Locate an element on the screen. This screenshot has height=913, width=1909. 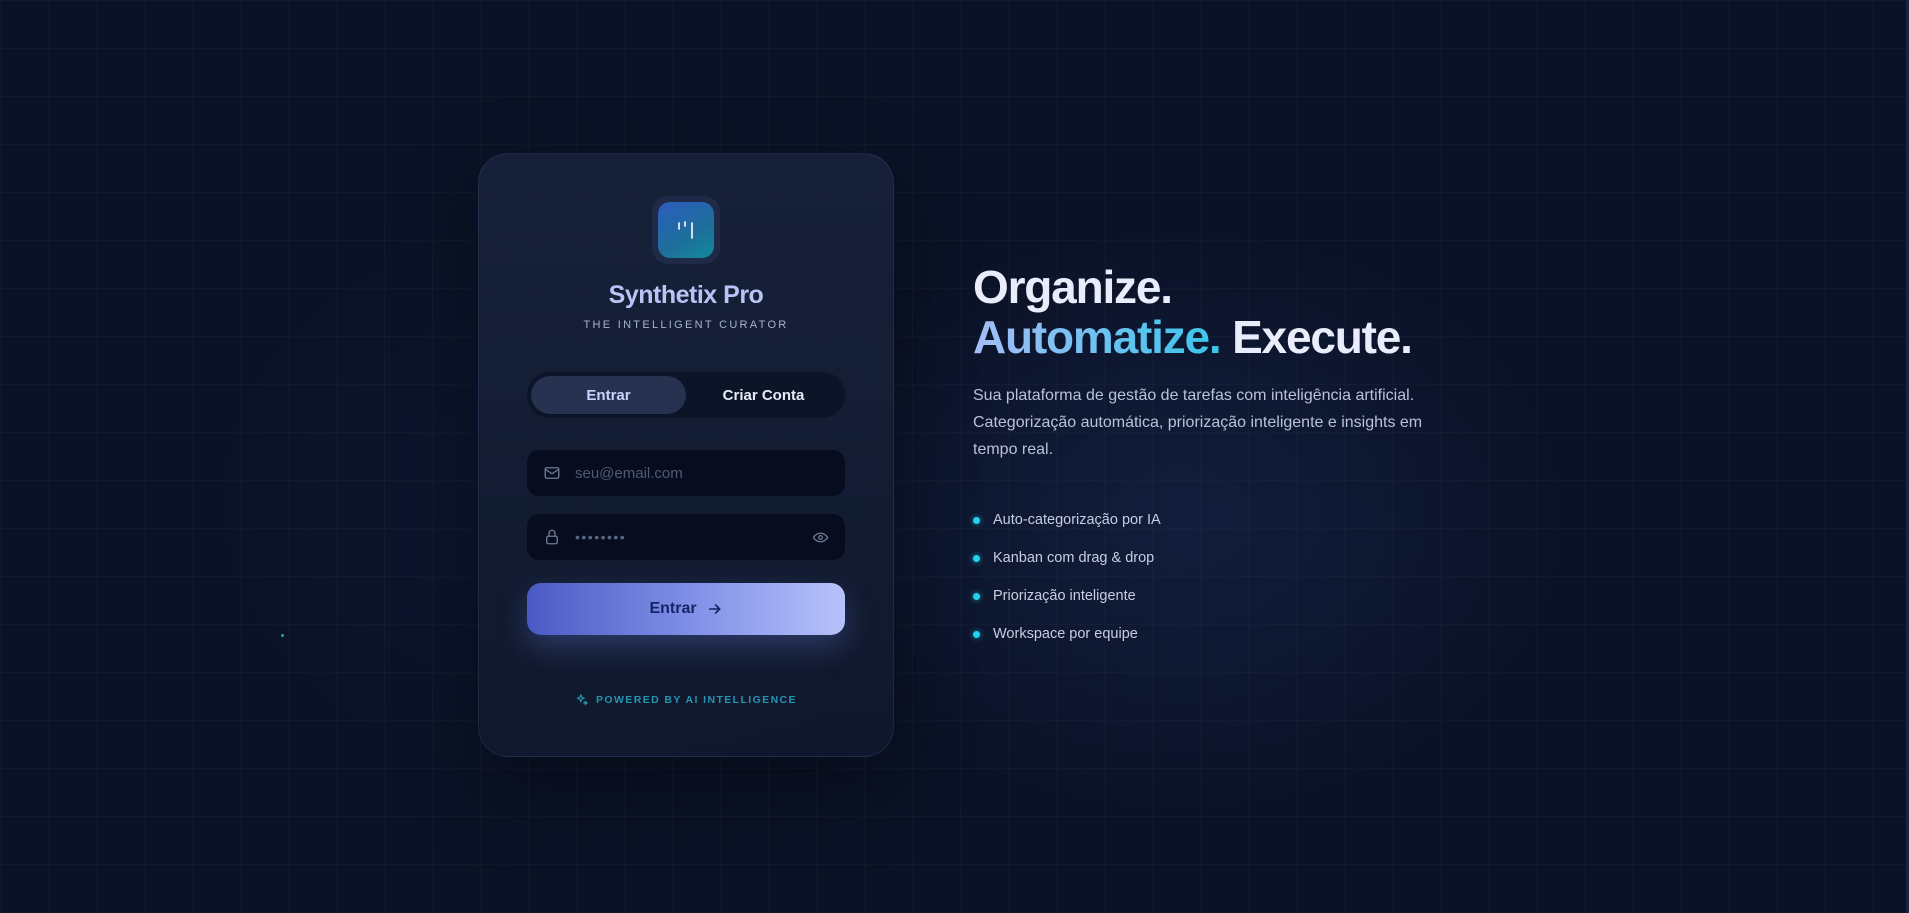
brand-tagline: THE INTELLIGENT CURATOR is located at coordinates (686, 325).